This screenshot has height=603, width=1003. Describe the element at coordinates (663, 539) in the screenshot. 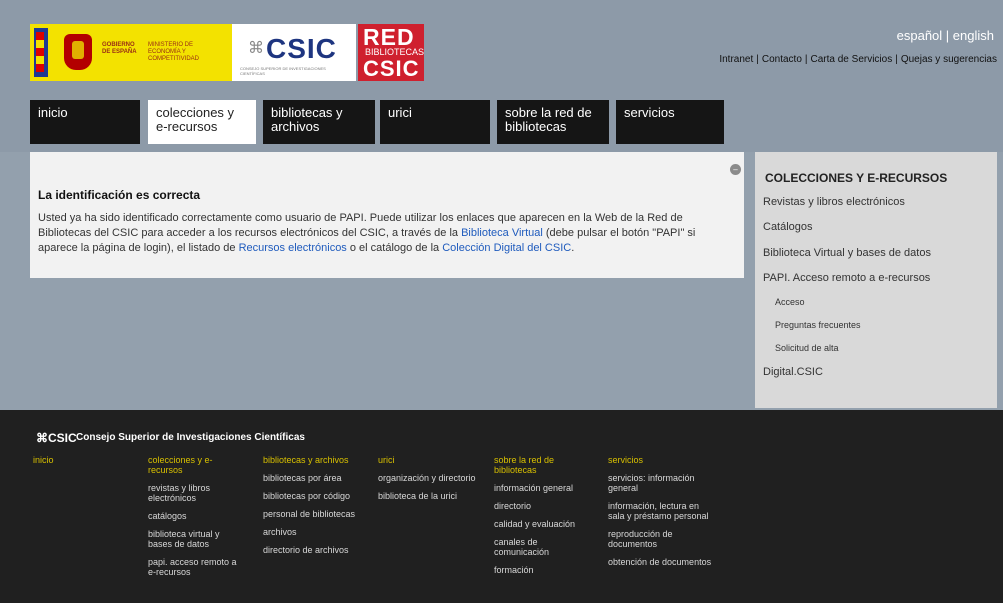

I see `footer-link: reproducción de documentos` at that location.